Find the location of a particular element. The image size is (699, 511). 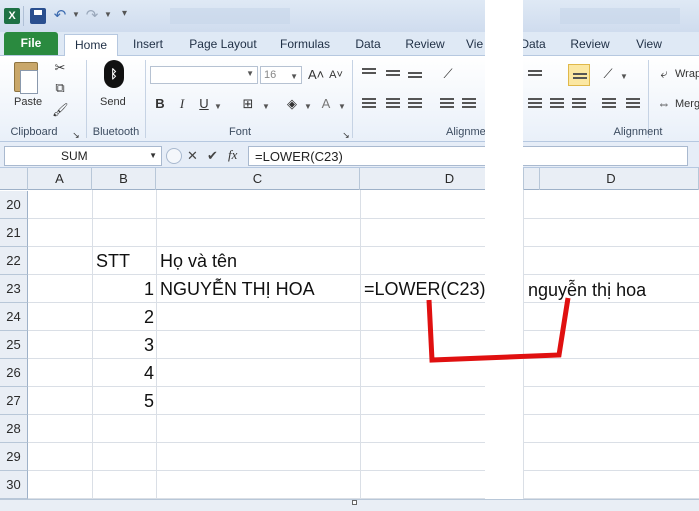

annotation-bracket is located at coordinates (498, 330).